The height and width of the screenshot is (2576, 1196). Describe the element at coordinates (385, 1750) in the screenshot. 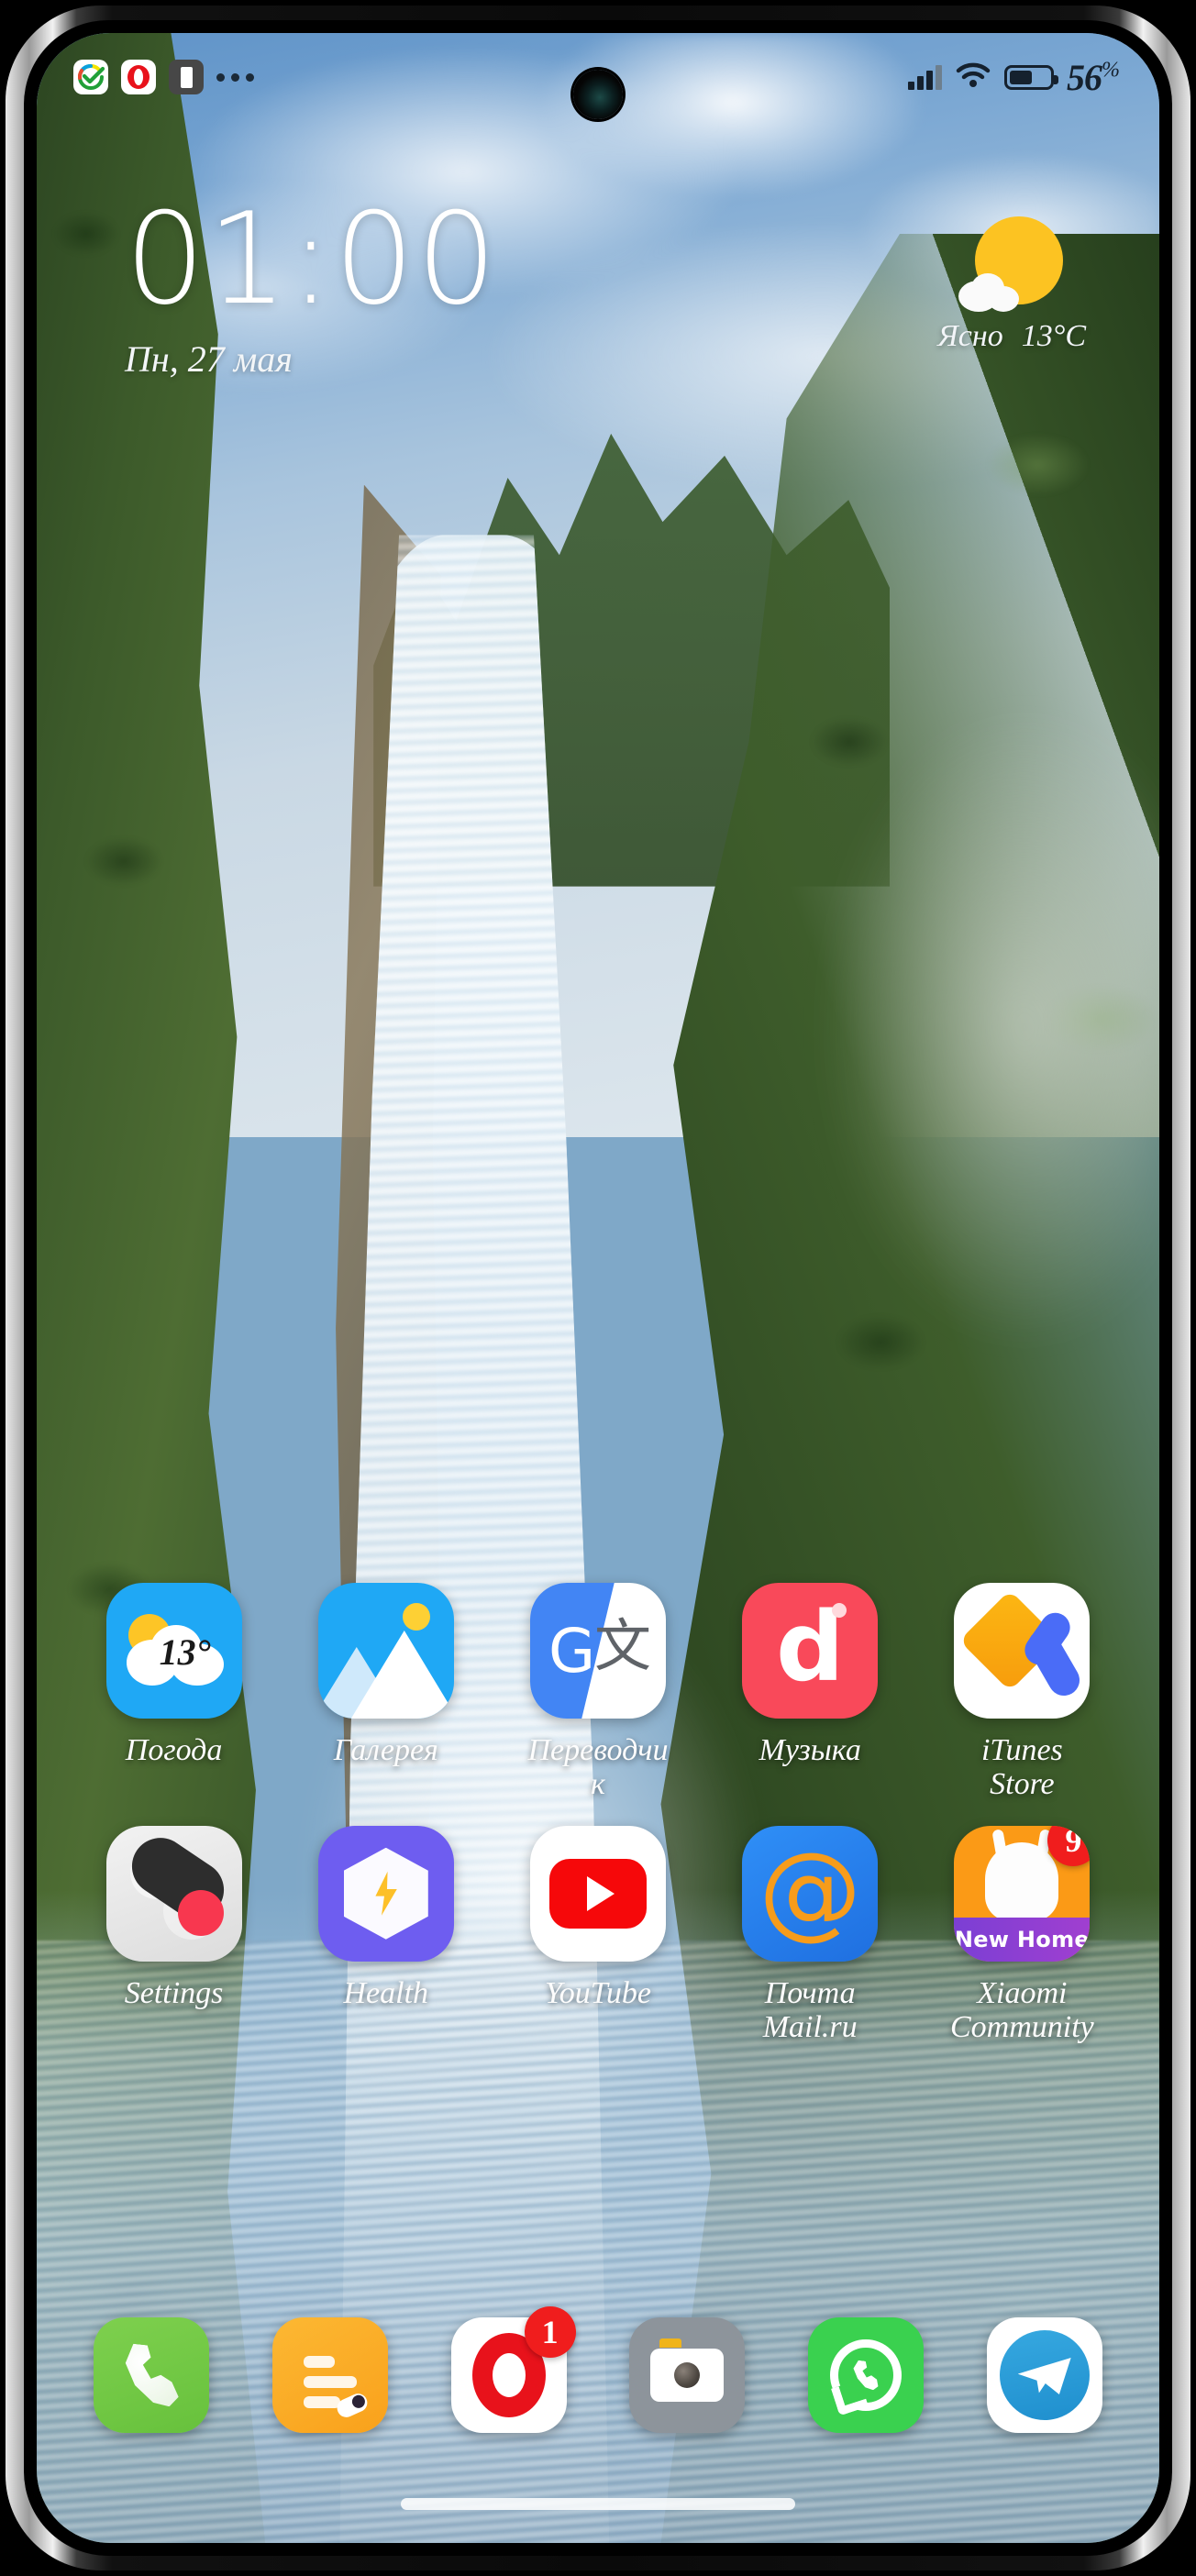

I see `app-label-gallery: Галерея` at that location.